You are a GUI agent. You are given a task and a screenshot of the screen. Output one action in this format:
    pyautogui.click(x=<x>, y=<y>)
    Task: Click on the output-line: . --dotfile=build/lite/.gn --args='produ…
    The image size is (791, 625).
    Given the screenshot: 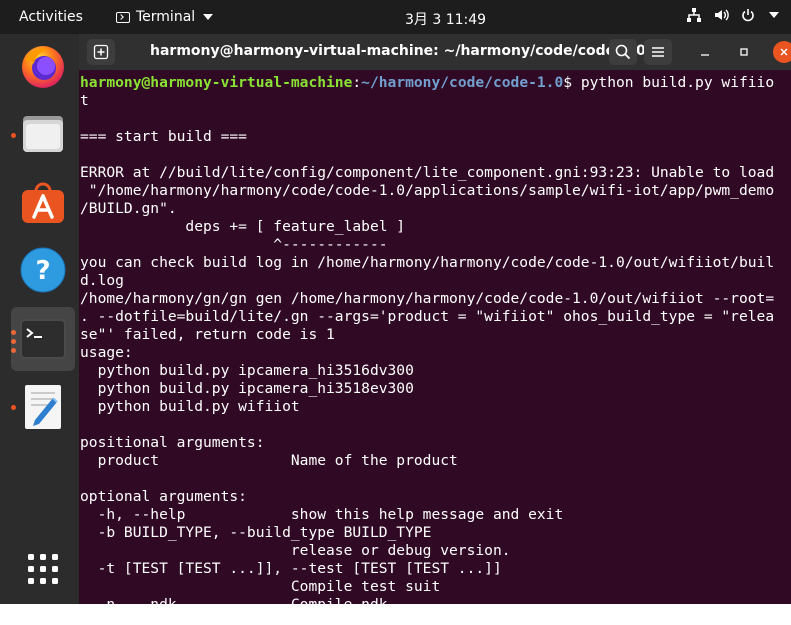 What is the action you would take?
    pyautogui.click(x=427, y=316)
    